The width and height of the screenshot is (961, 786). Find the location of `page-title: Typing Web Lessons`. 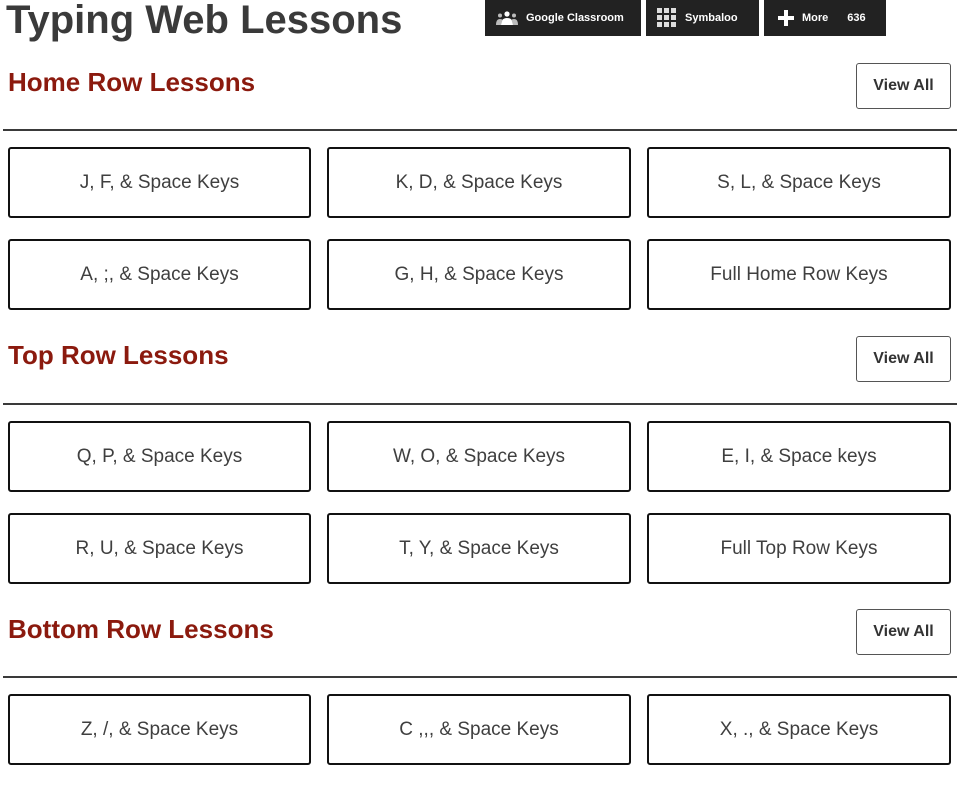

page-title: Typing Web Lessons is located at coordinates (204, 21).